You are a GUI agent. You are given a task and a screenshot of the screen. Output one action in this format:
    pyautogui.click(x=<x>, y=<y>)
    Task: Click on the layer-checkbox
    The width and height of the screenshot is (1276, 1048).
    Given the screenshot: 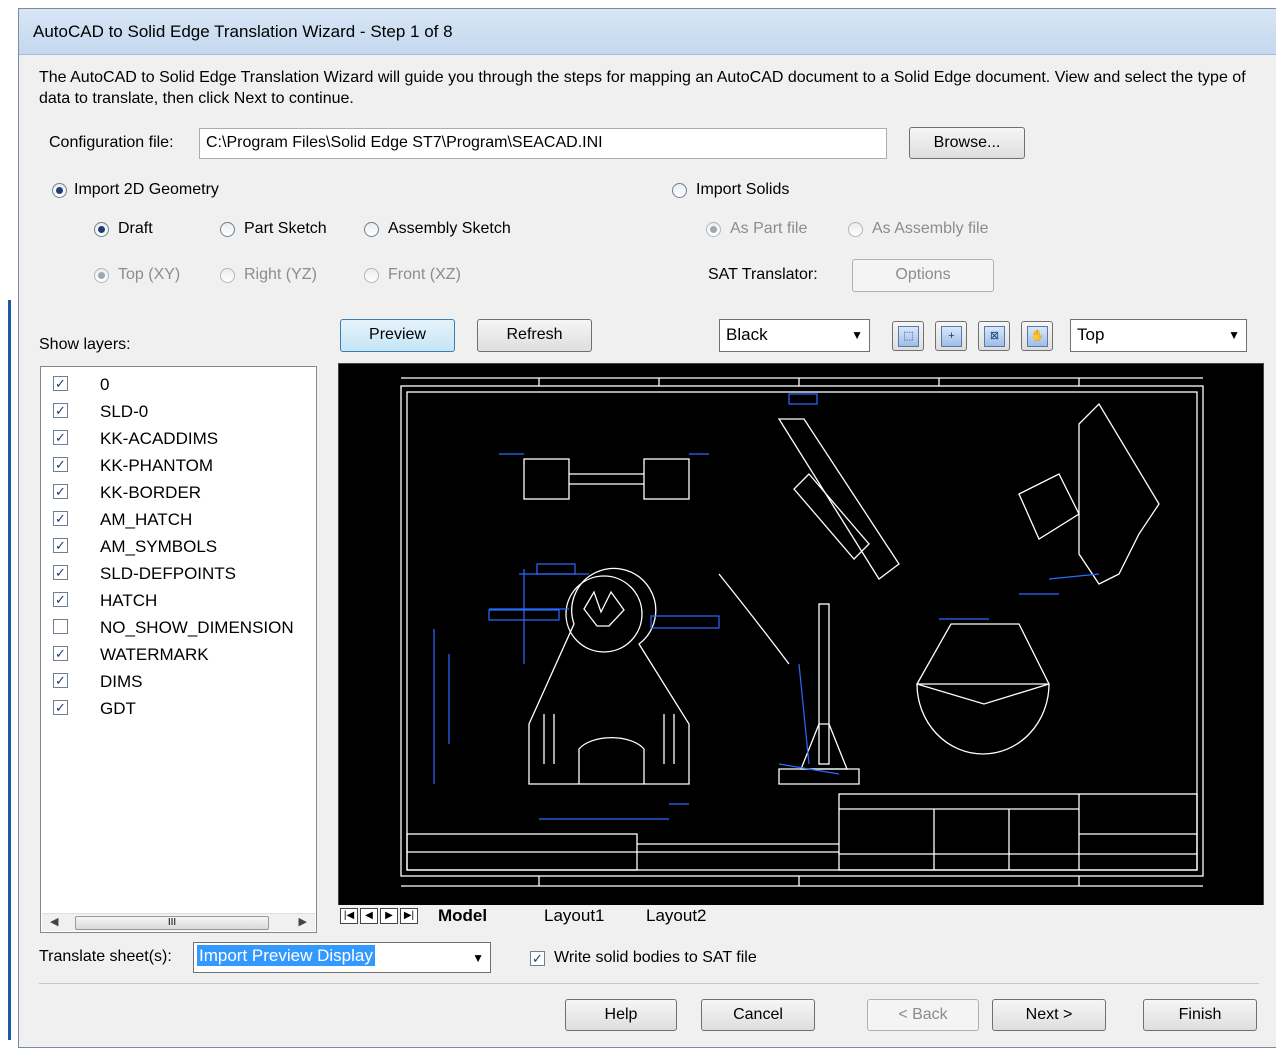 What is the action you would take?
    pyautogui.click(x=60, y=626)
    